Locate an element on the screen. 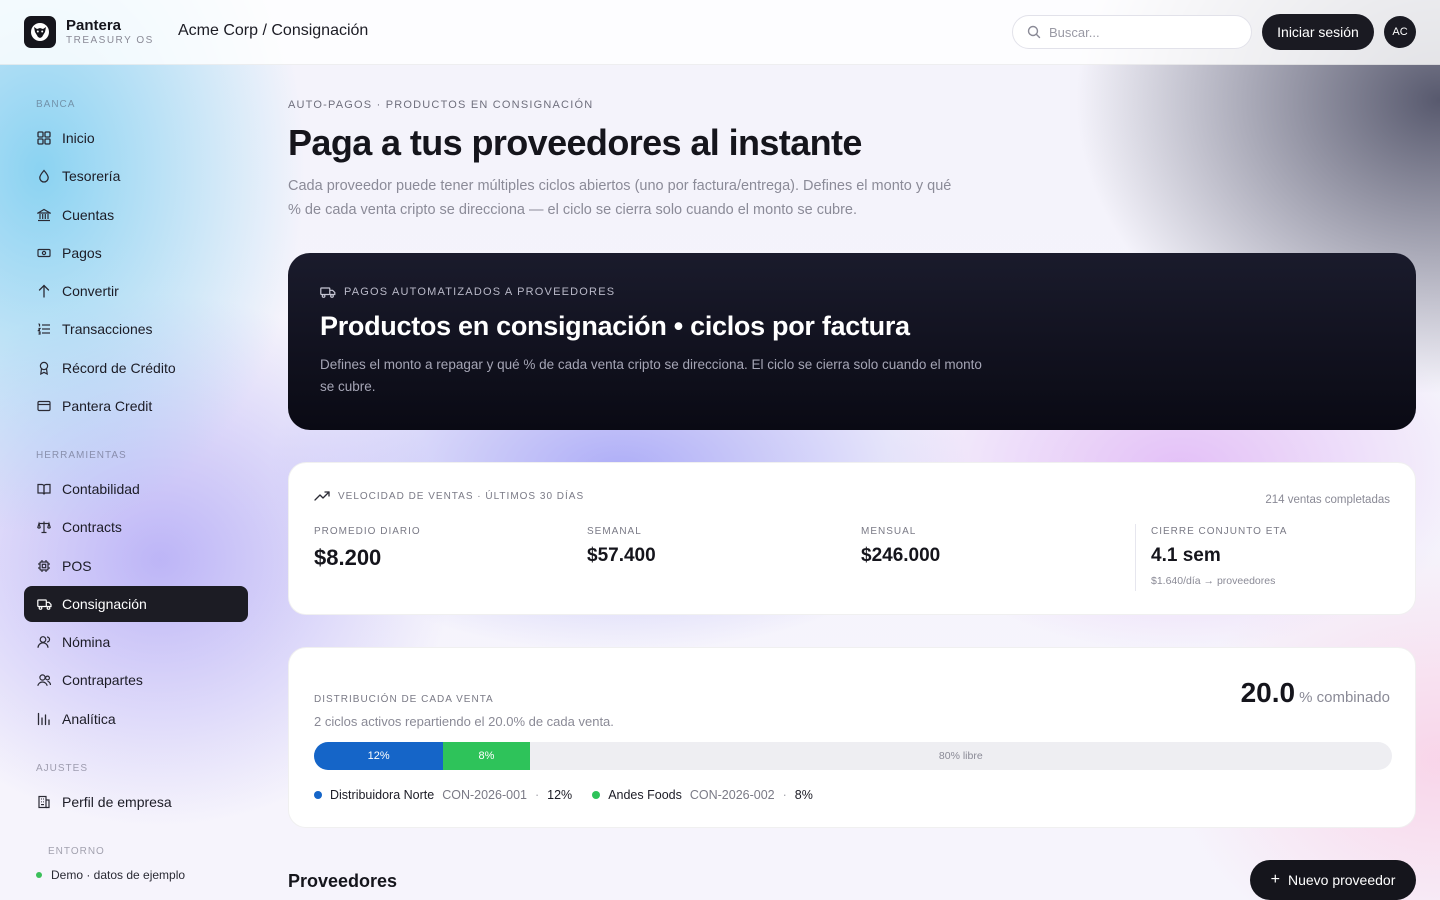 The height and width of the screenshot is (900, 1440). sidebar-item-label: Tesorería is located at coordinates (91, 176).